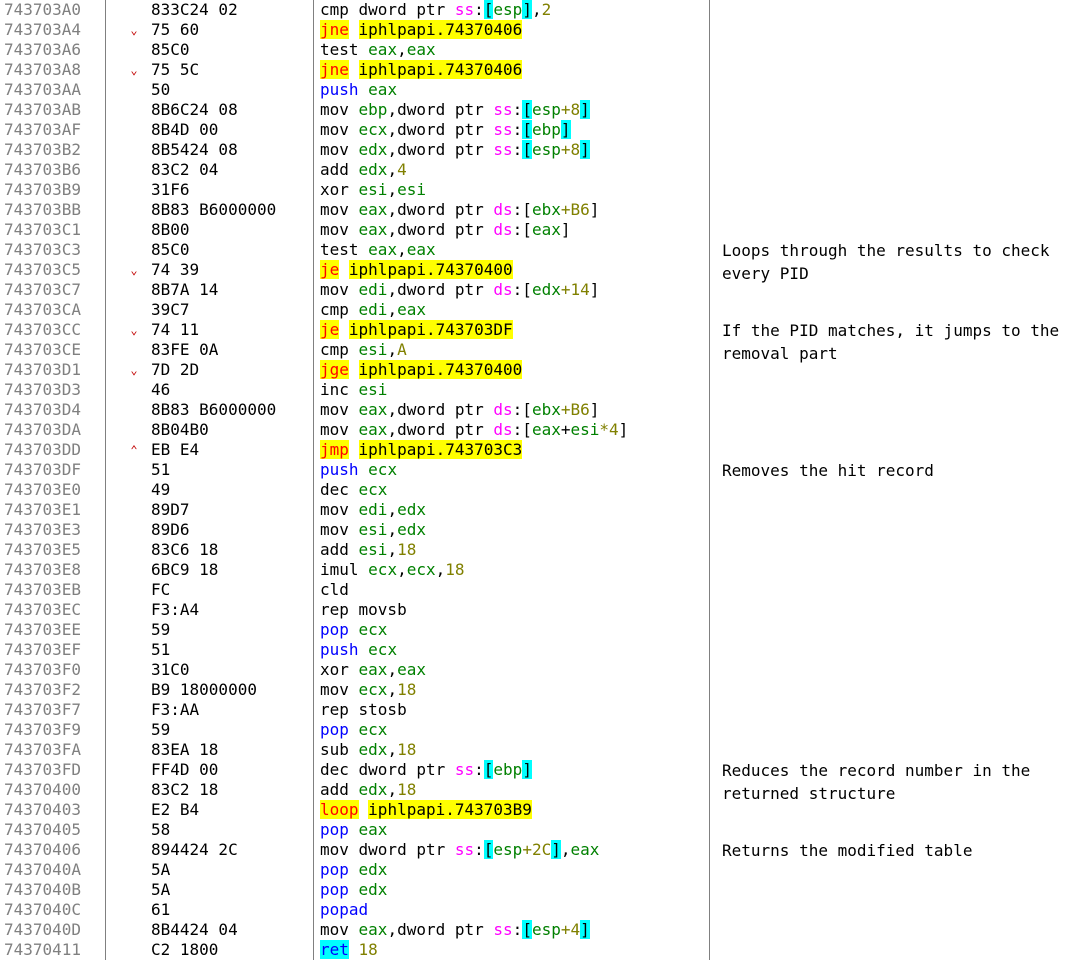 The image size is (1080, 960). What do you see at coordinates (540, 910) in the screenshot?
I see `instruction-row: 7437040C 61 popad` at bounding box center [540, 910].